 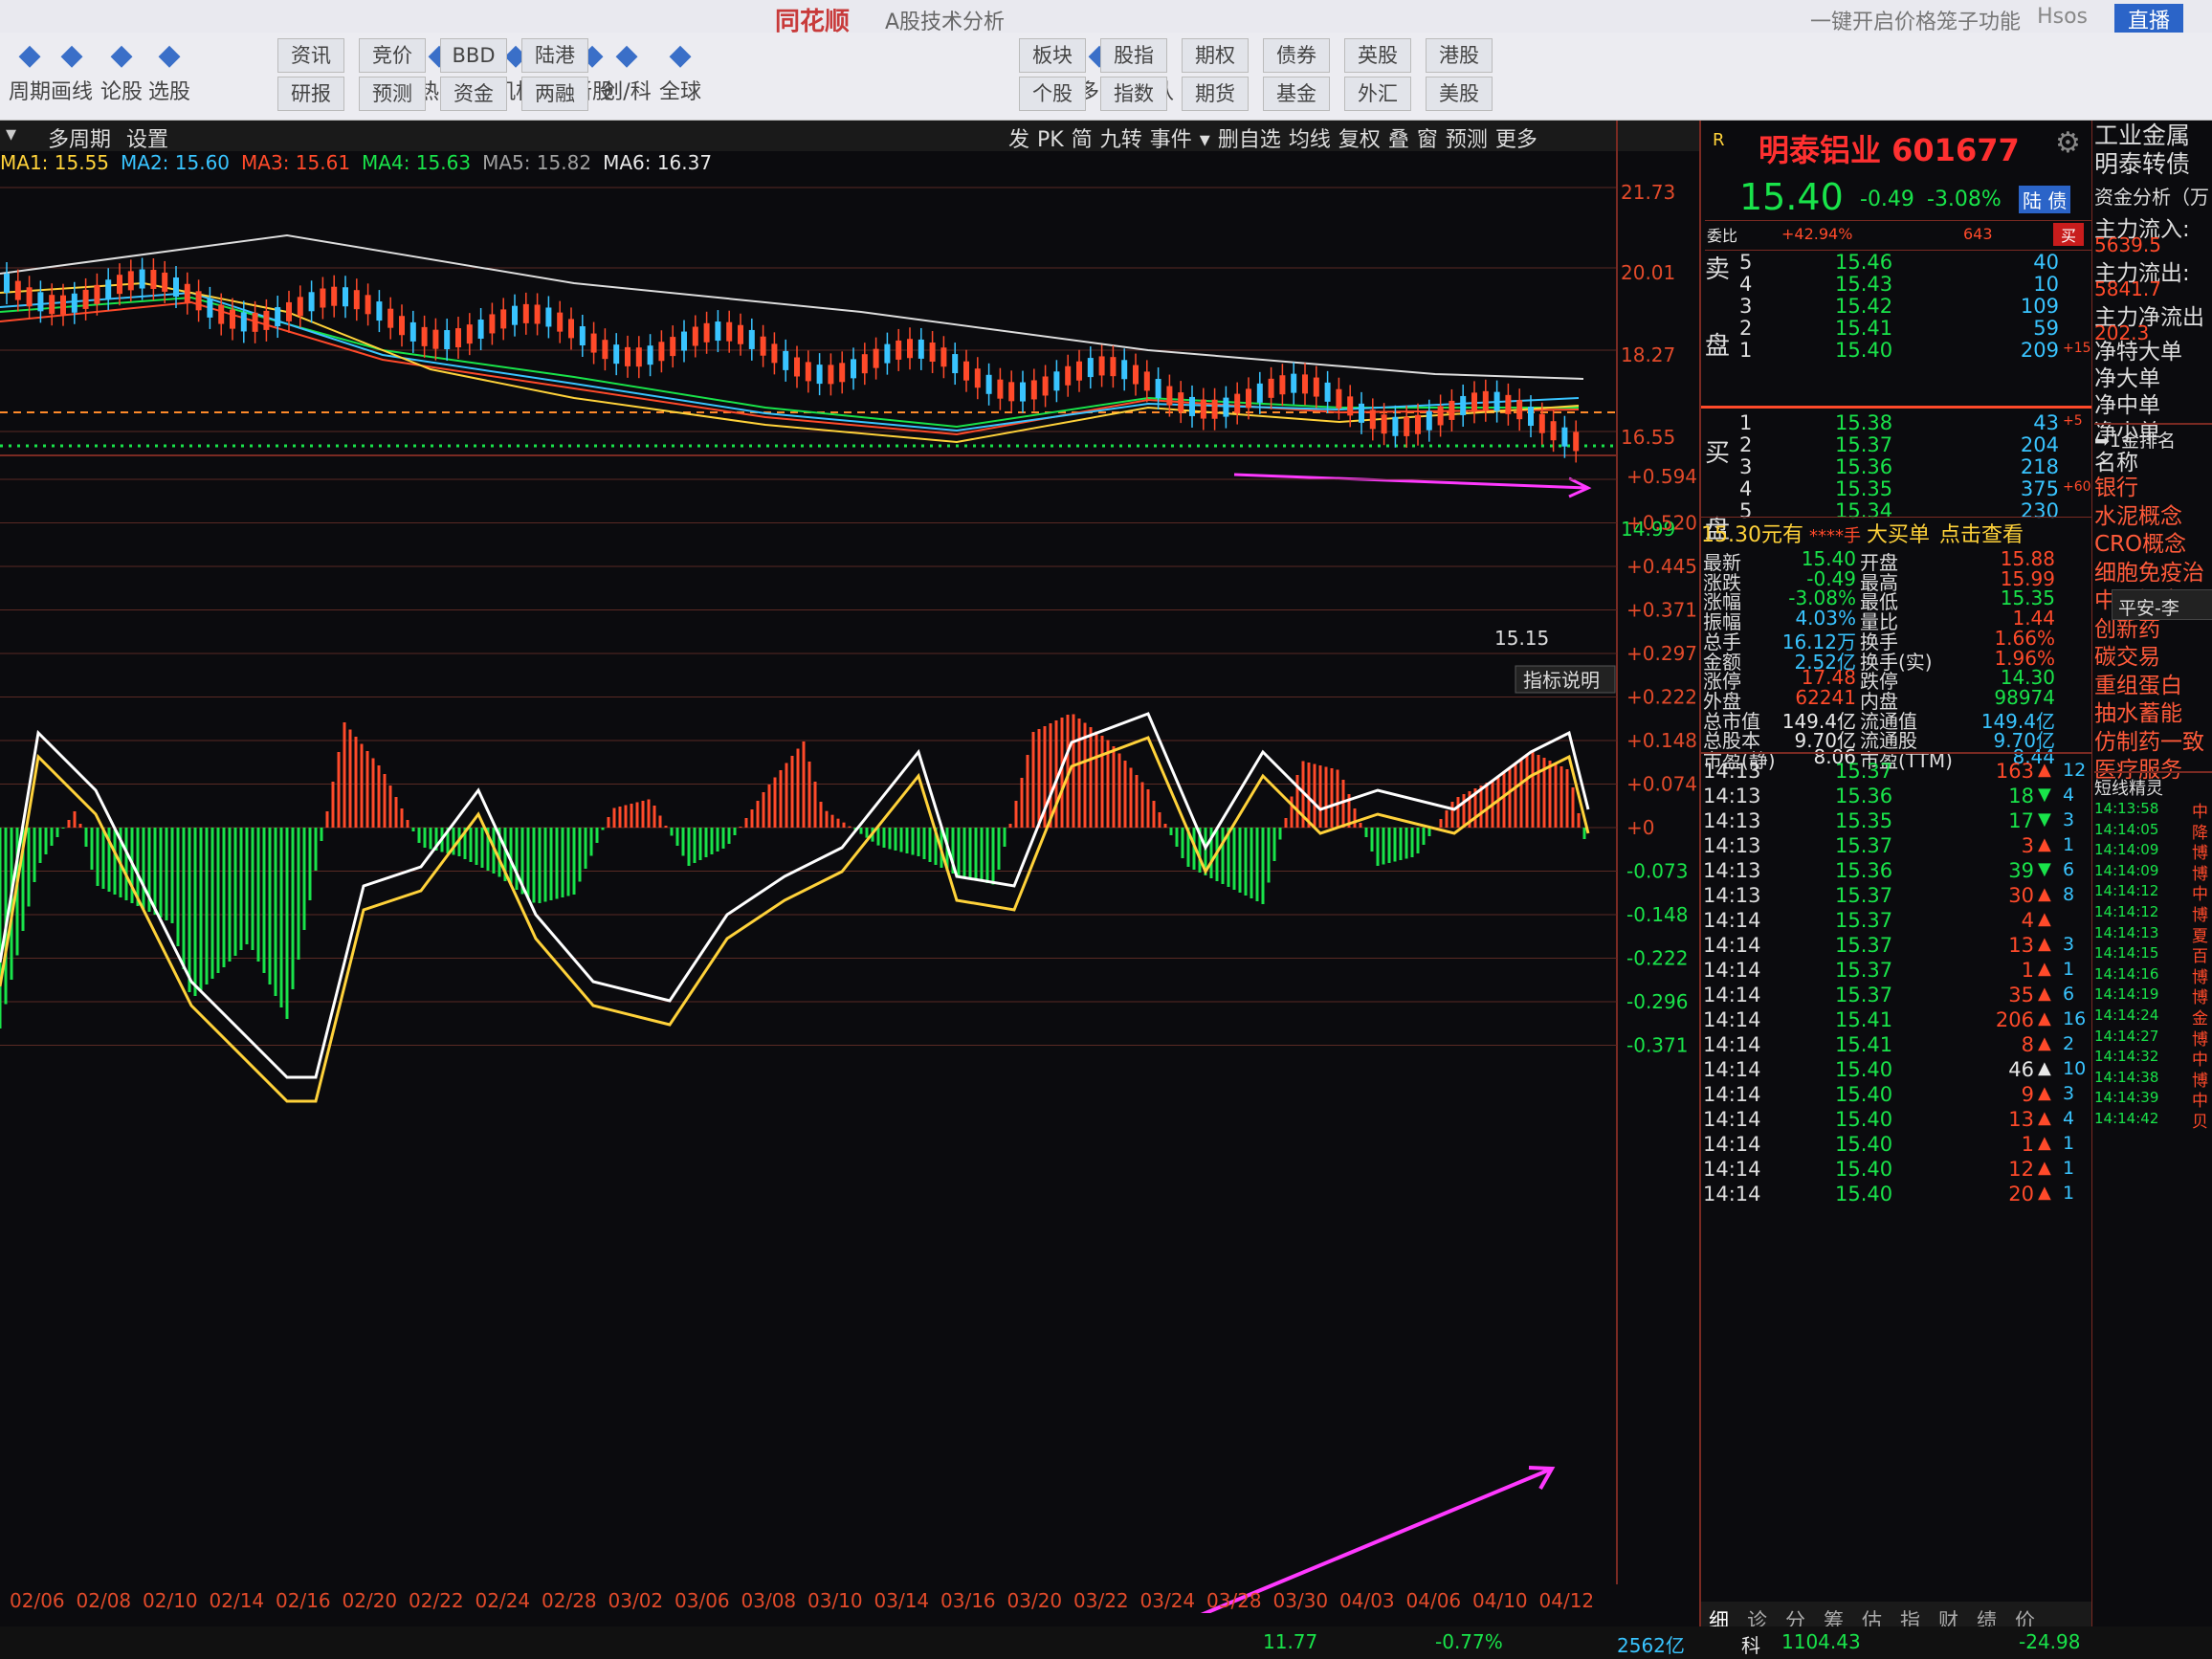 What do you see at coordinates (1459, 55) in the screenshot?
I see `grid-button: 港股` at bounding box center [1459, 55].